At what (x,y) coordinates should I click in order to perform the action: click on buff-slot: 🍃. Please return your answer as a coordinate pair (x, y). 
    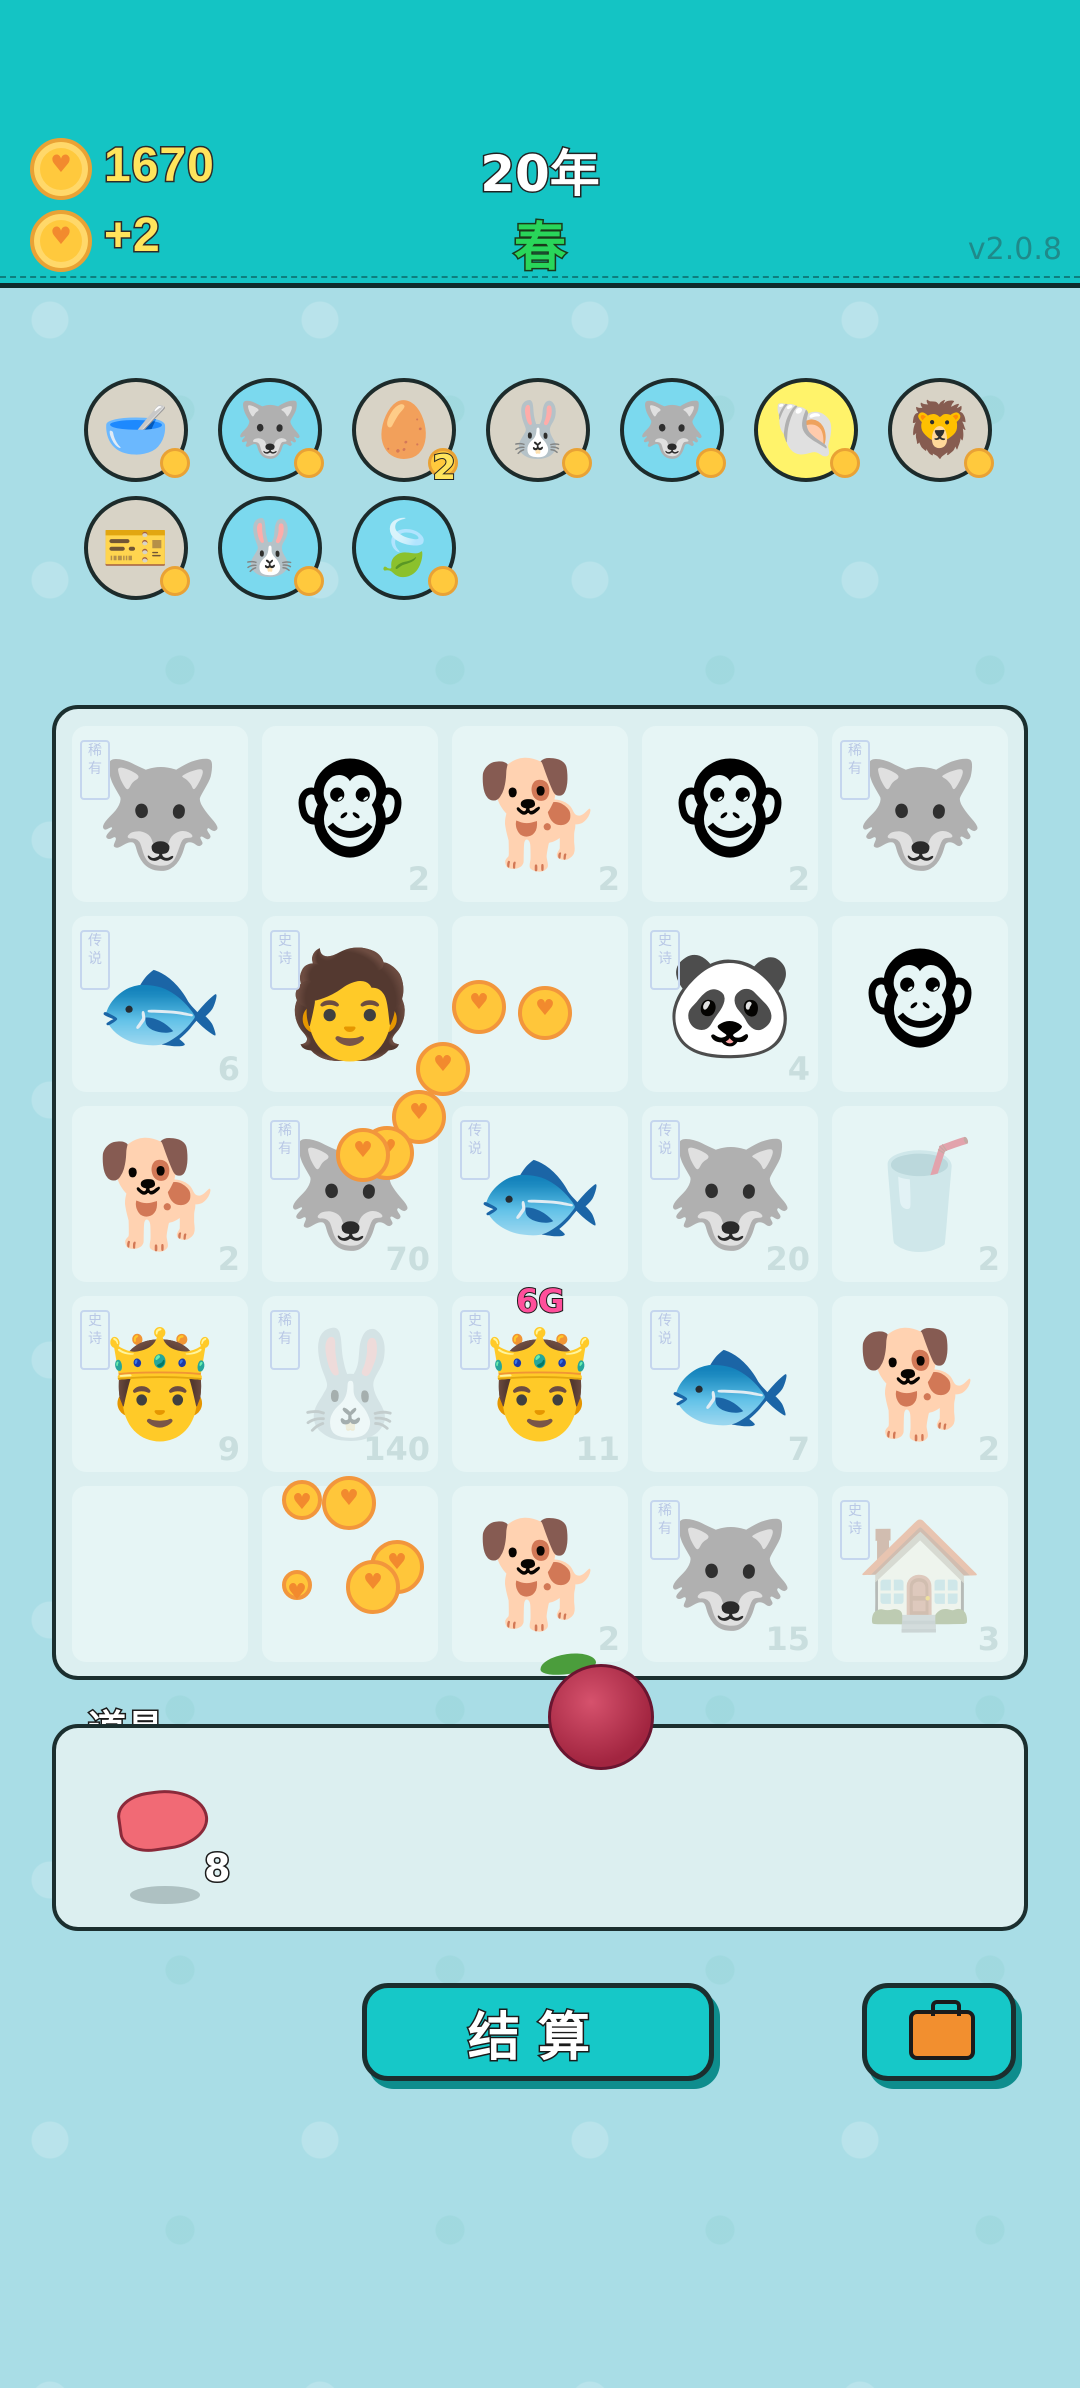
    Looking at the image, I should click on (405, 548).